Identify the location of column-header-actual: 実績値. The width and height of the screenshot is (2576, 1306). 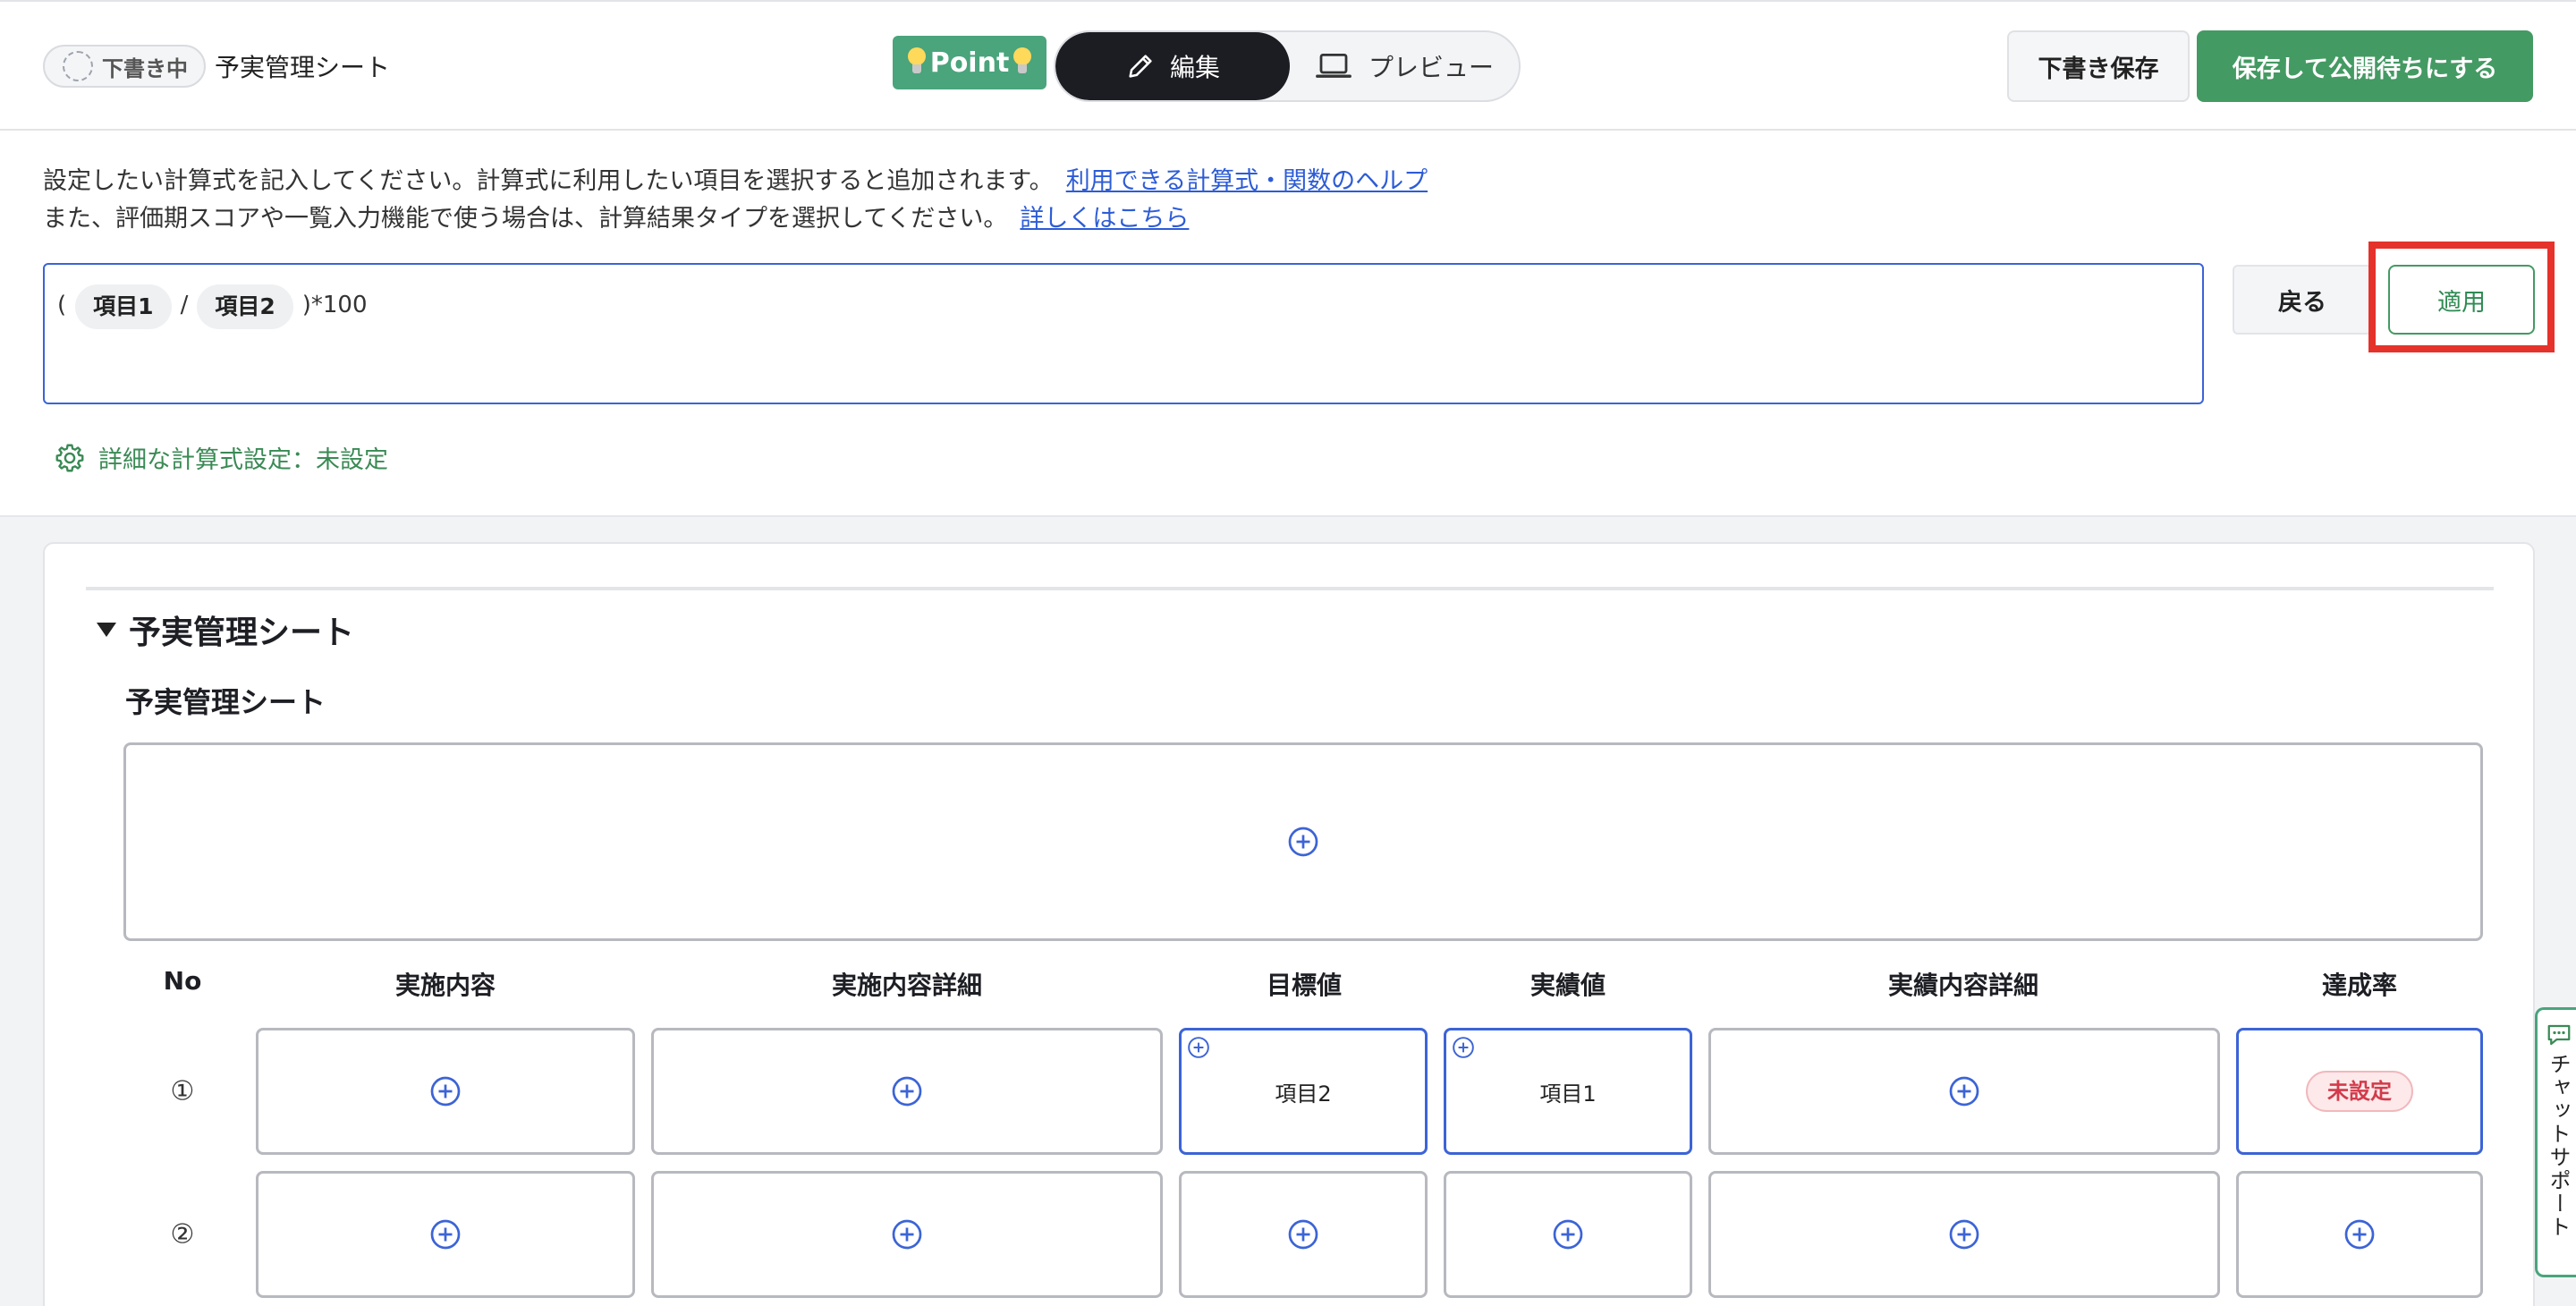
(1568, 986).